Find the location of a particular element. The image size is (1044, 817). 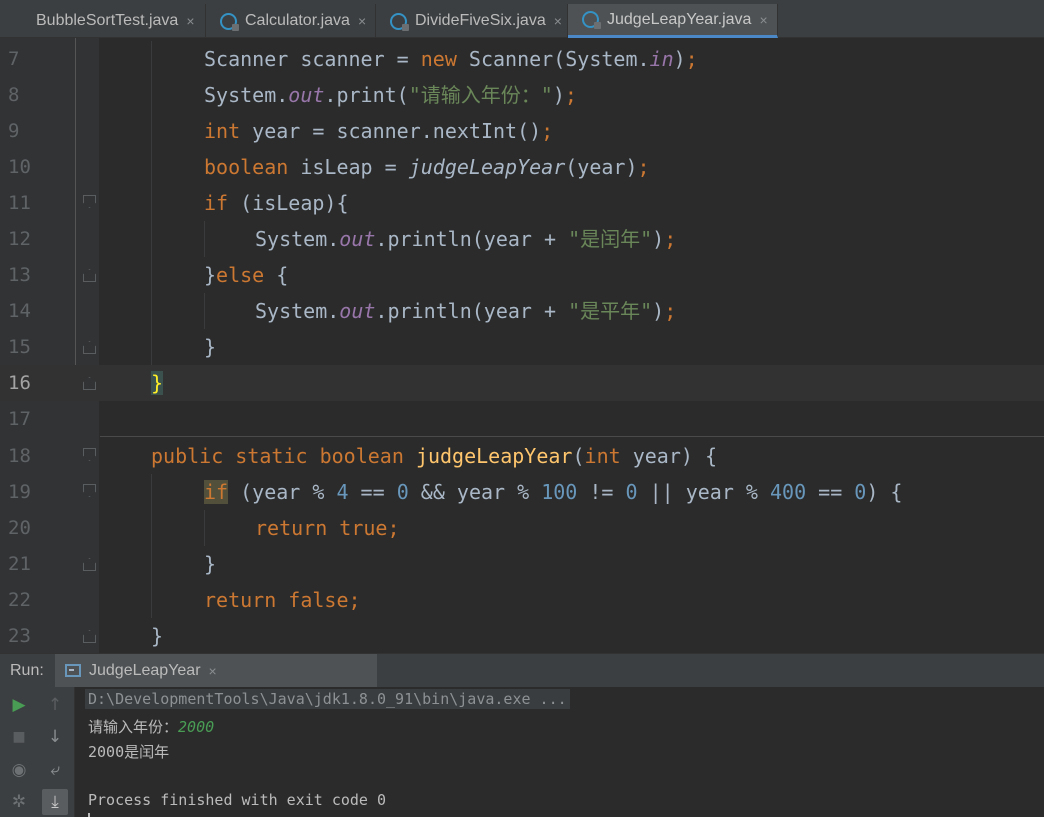

code-line: 21 } is located at coordinates (522, 564).